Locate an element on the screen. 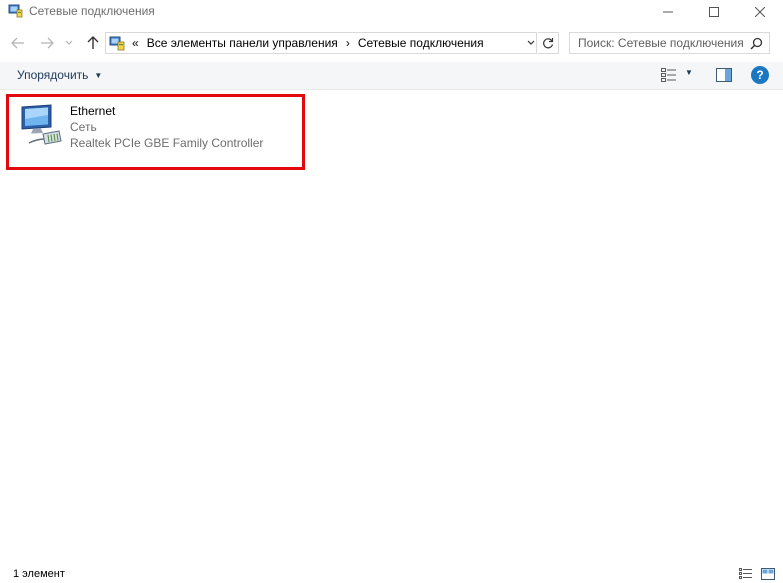  item-count: 1 элемент is located at coordinates (39, 574).